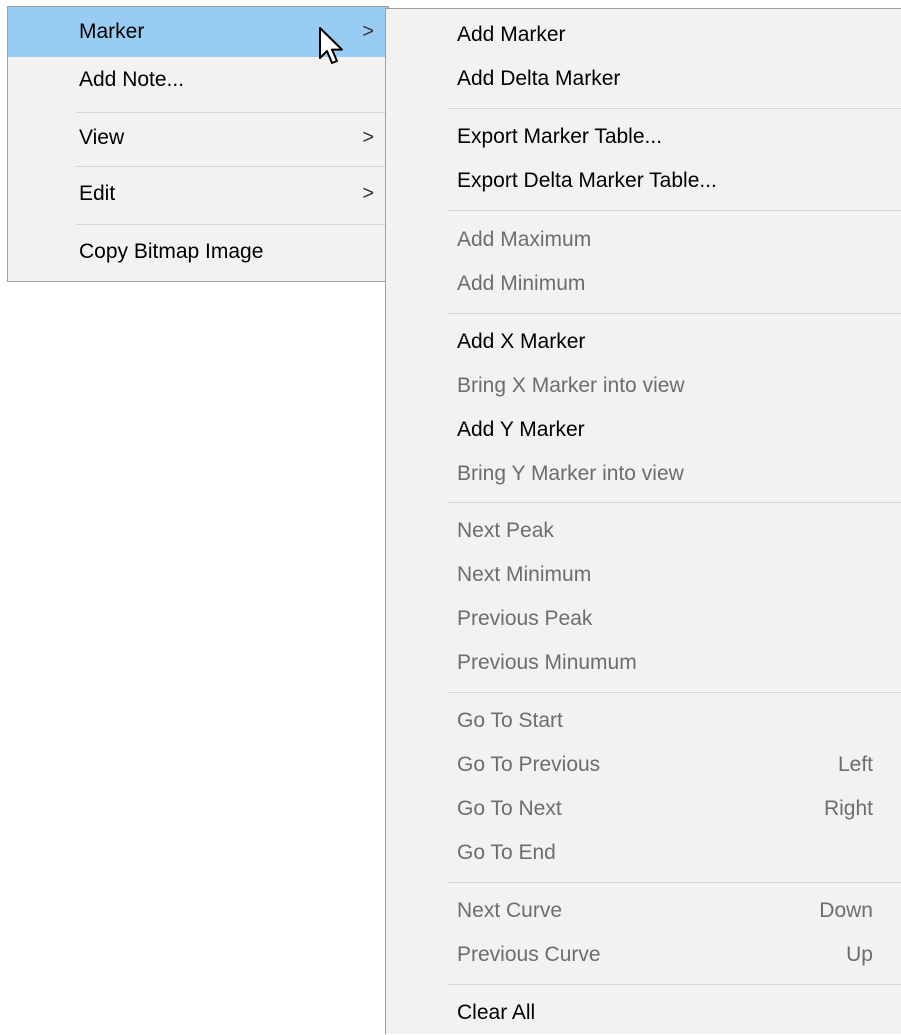  I want to click on menu-item-bring-x-marker-into-view: Bring X Marker into view, so click(643, 386).